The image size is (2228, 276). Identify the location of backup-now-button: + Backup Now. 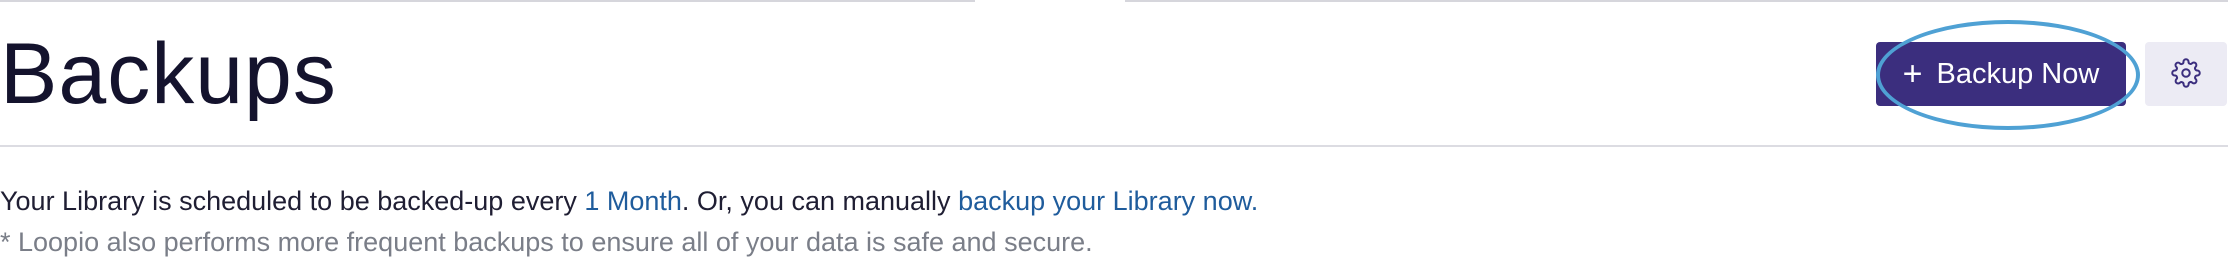
(2001, 74).